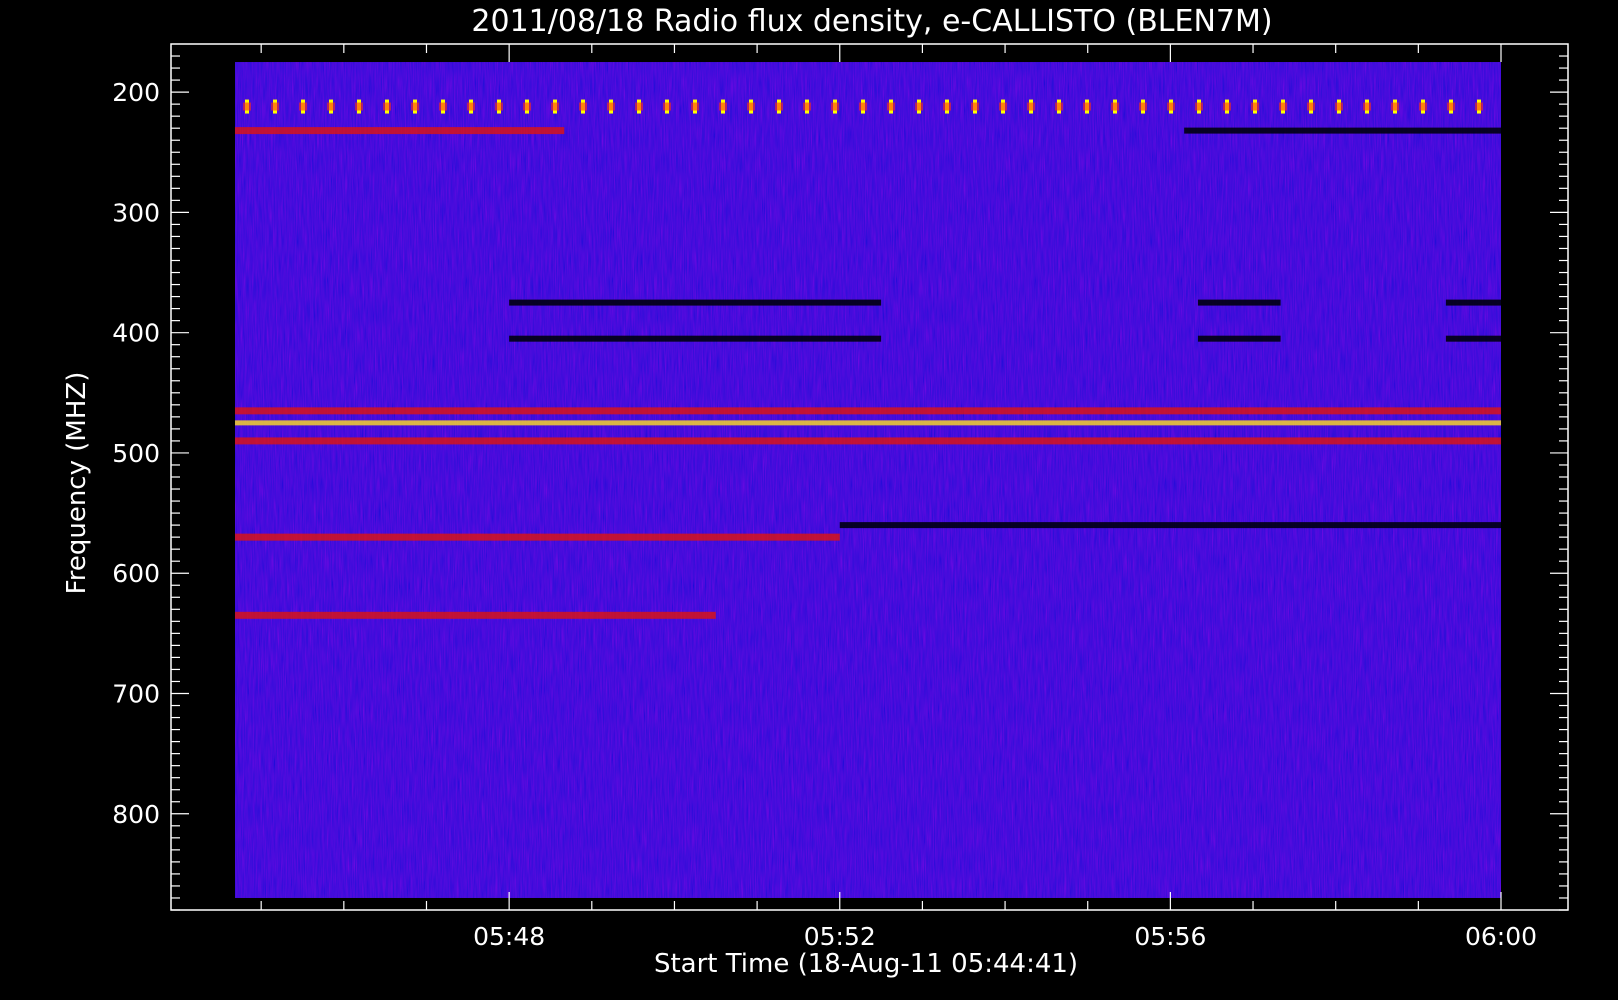  I want to click on x-tick-label: 05:52, so click(840, 936).